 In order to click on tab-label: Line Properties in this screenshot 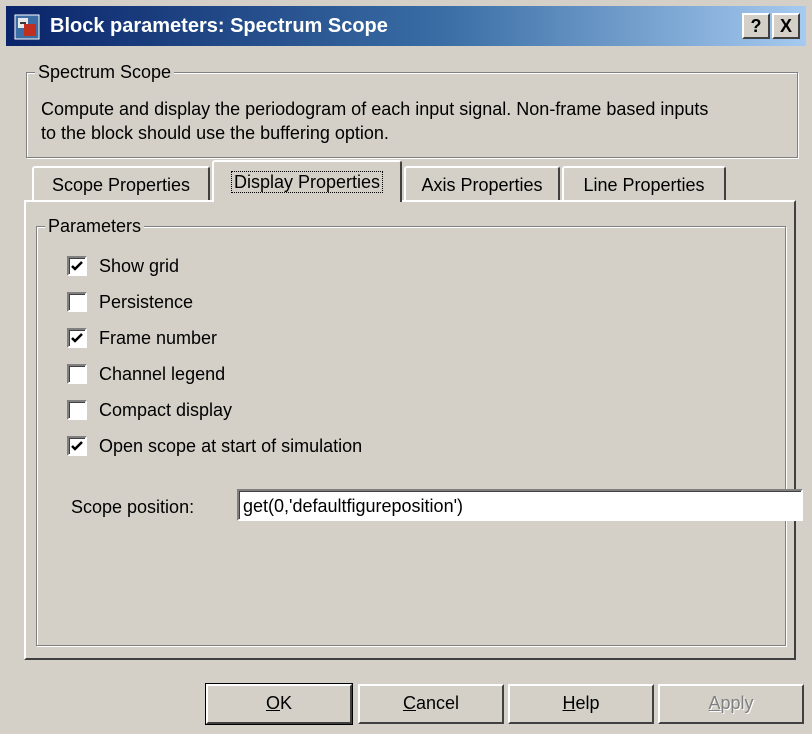, I will do `click(644, 185)`.